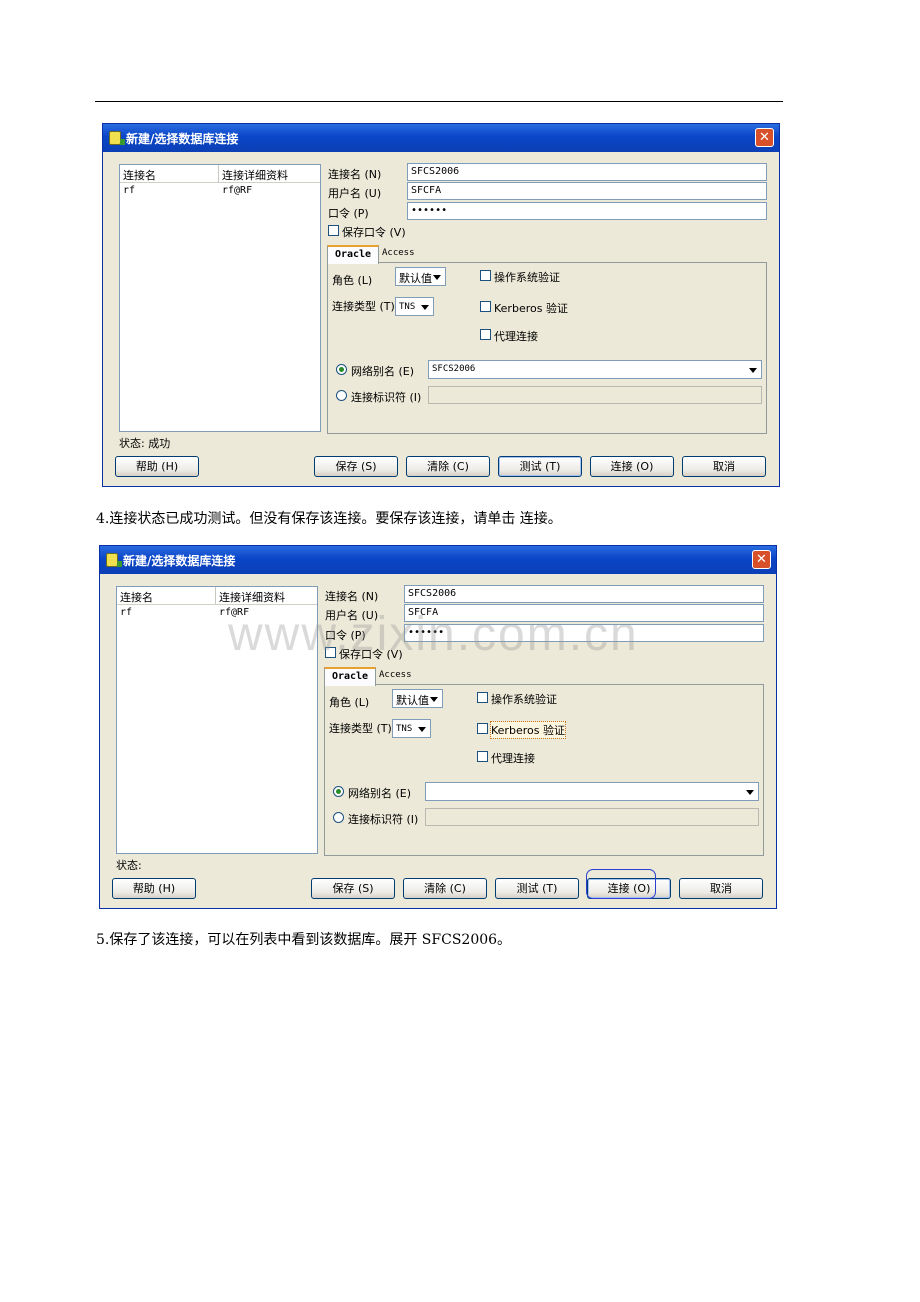  Describe the element at coordinates (383, 371) in the screenshot. I see `net-alias-label: 网络别名 (E)` at that location.